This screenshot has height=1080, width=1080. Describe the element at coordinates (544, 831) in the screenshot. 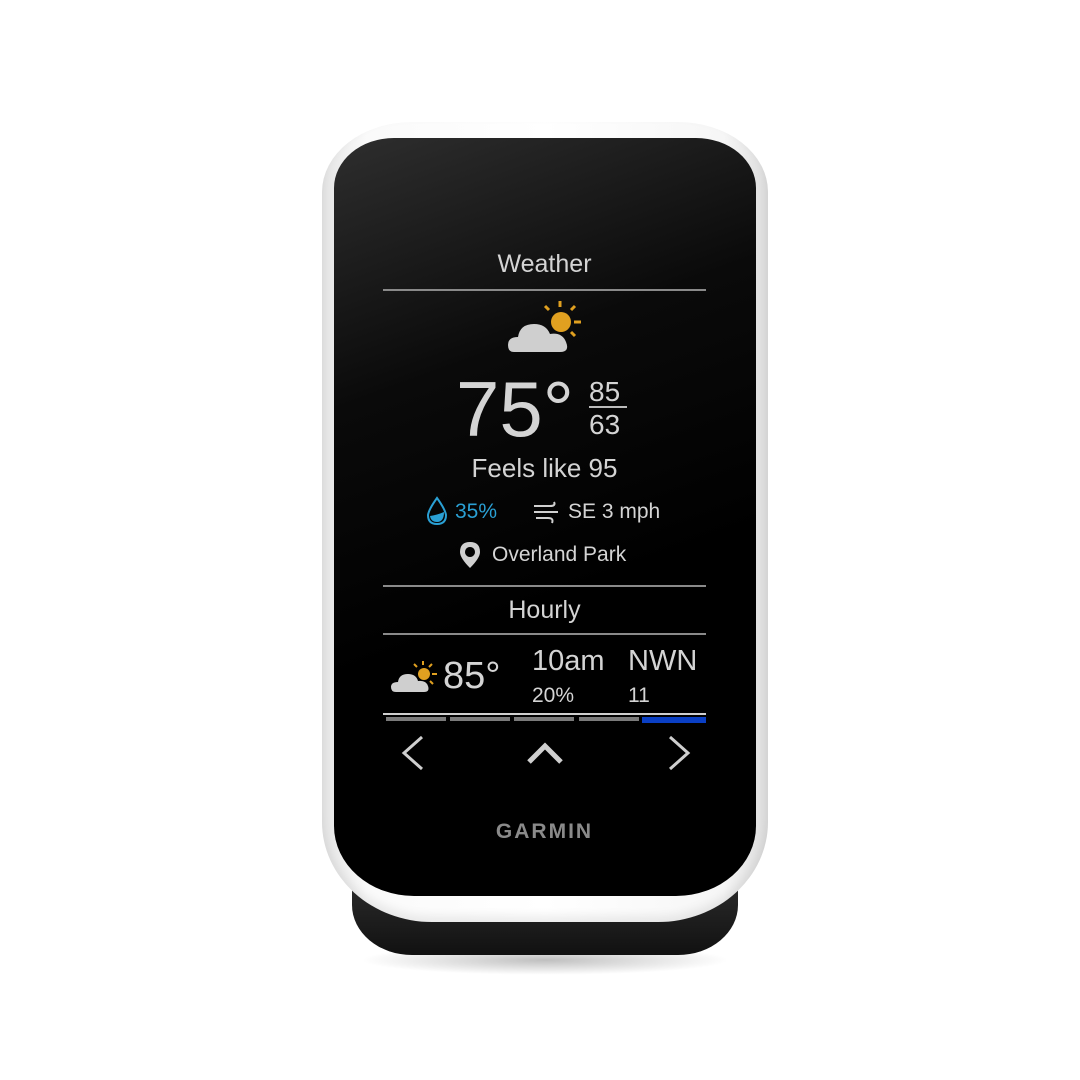

I see `garmin-logo: GARMIN` at that location.